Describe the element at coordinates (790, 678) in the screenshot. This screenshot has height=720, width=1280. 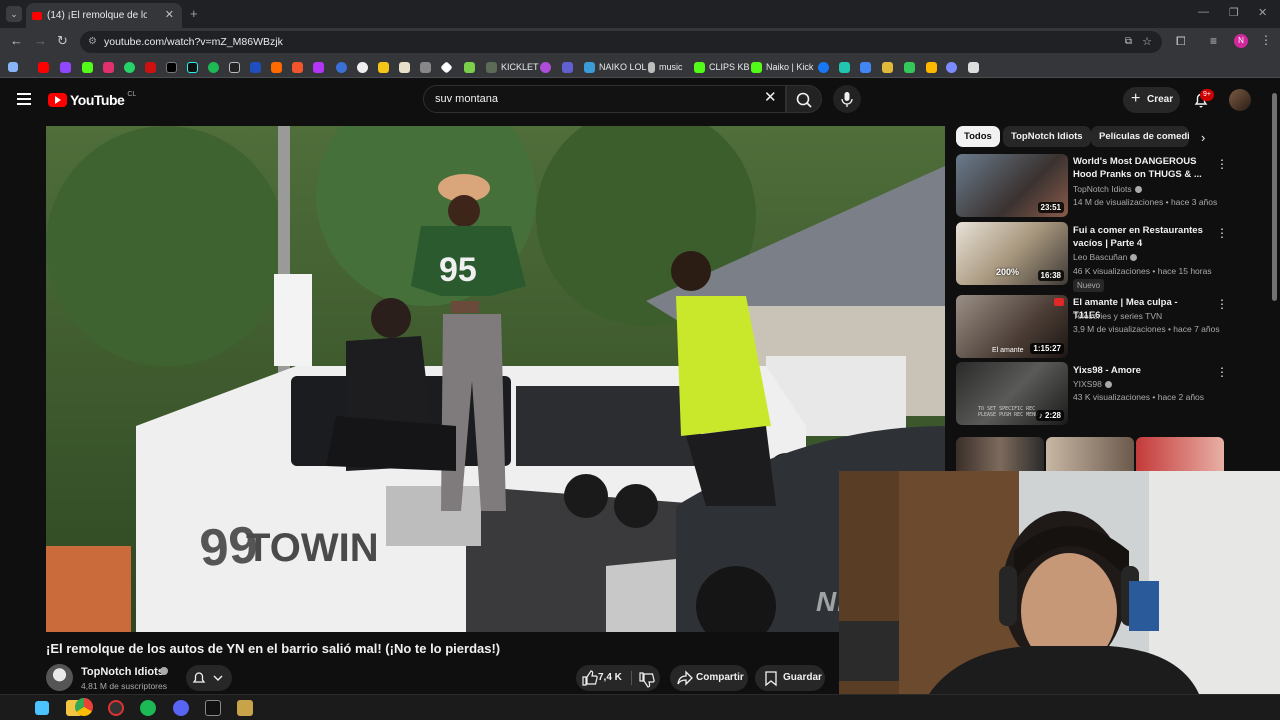
I see `save-button: Guardar` at that location.